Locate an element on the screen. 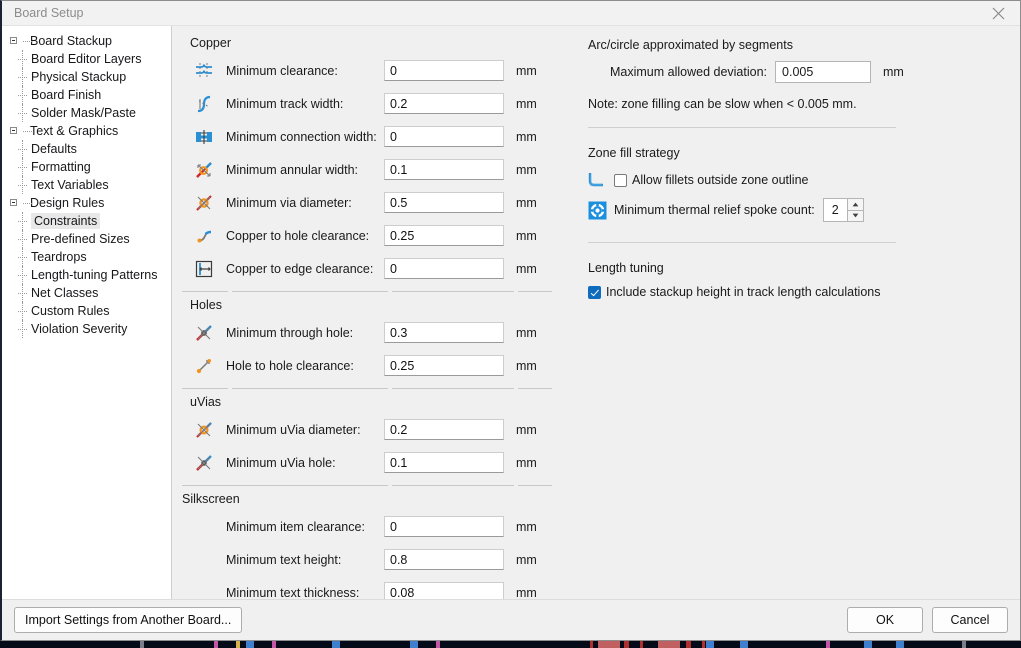 Image resolution: width=1021 pixels, height=648 pixels. sidebar-item-teardrops: Teardrops is located at coordinates (86, 257).